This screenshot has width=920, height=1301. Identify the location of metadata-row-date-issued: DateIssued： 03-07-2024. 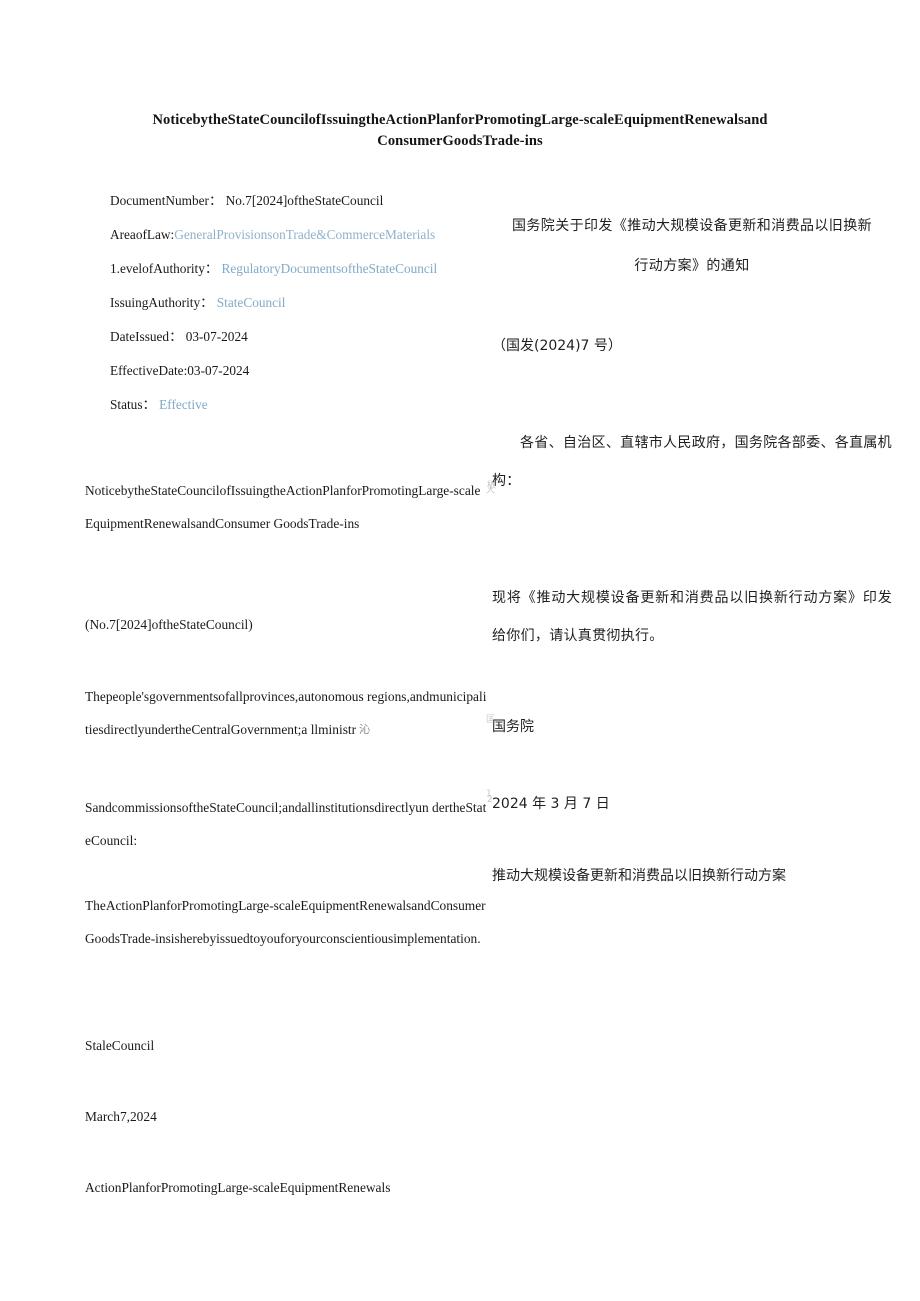
(297, 337).